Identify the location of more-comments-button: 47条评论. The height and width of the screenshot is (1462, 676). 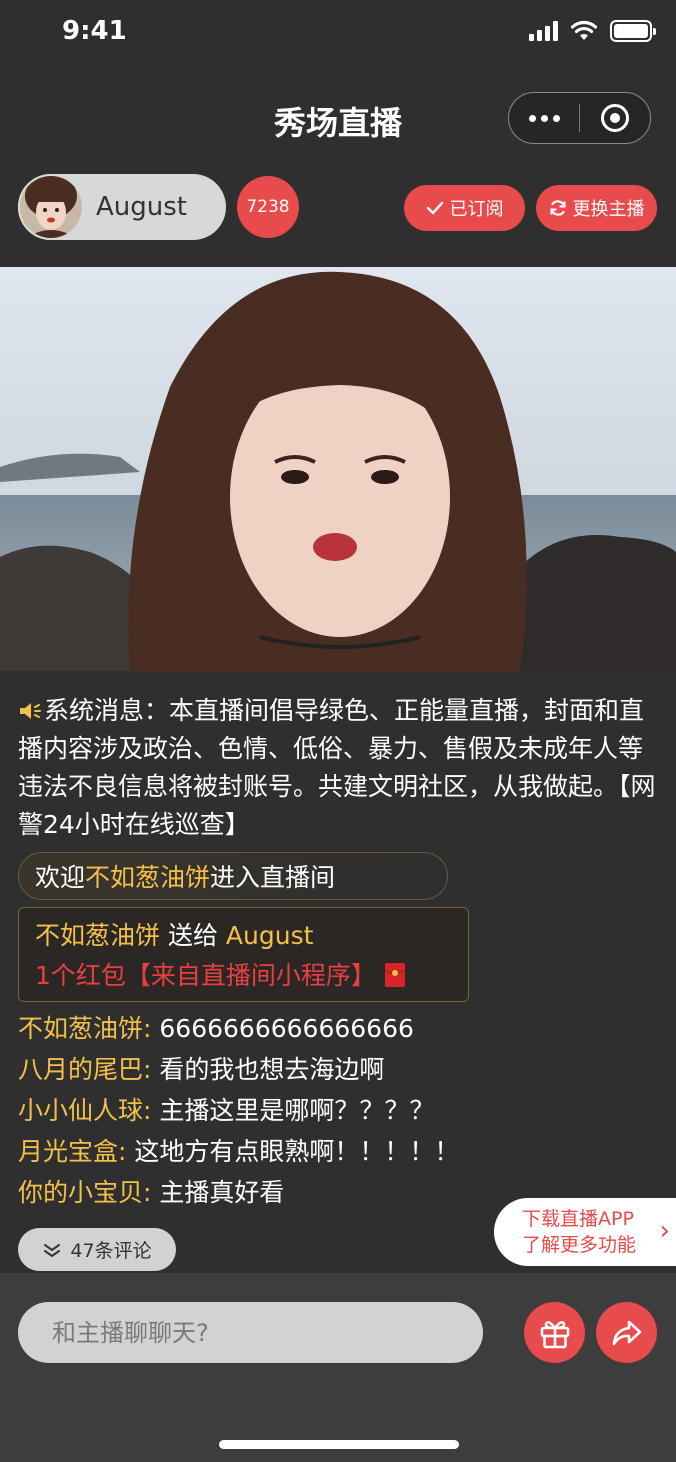
(97, 1249).